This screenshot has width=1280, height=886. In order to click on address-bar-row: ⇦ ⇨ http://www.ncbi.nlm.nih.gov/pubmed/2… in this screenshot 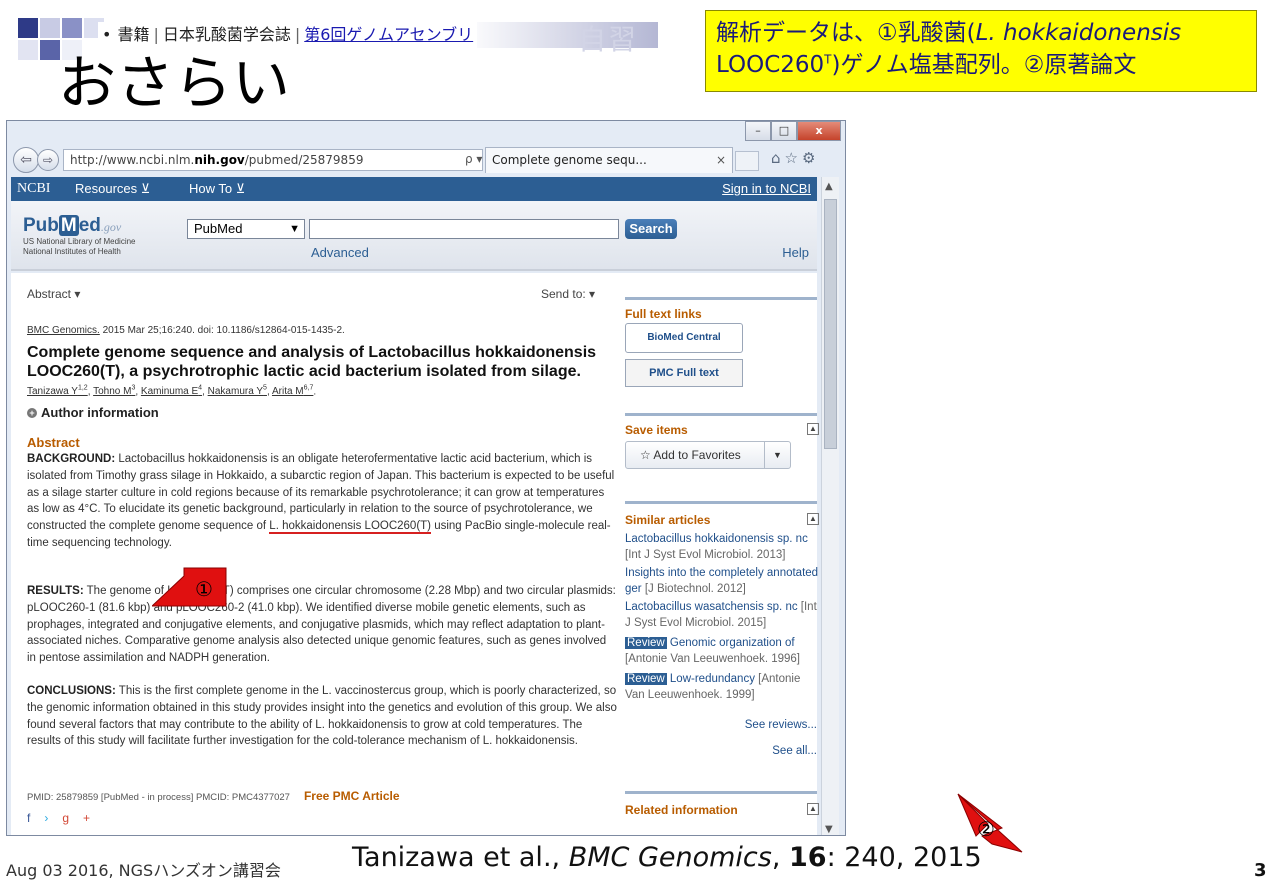, I will do `click(426, 160)`.